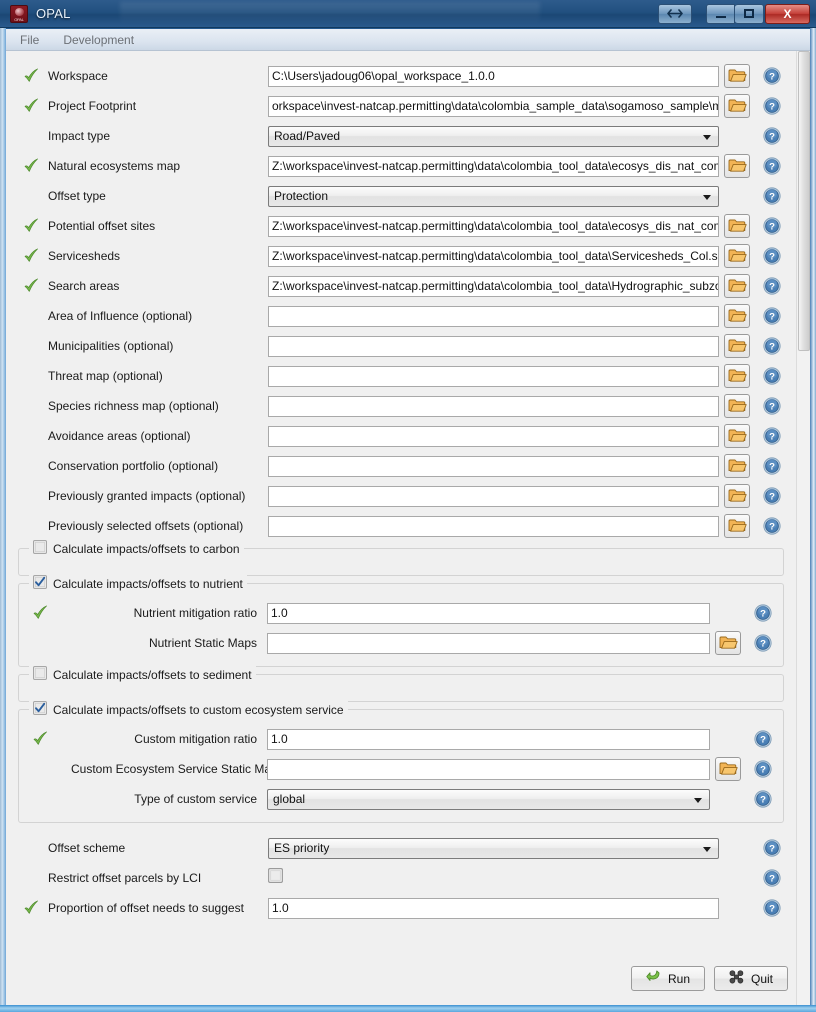 This screenshot has height=1012, width=816. Describe the element at coordinates (749, 13) in the screenshot. I see `maximize-button` at that location.